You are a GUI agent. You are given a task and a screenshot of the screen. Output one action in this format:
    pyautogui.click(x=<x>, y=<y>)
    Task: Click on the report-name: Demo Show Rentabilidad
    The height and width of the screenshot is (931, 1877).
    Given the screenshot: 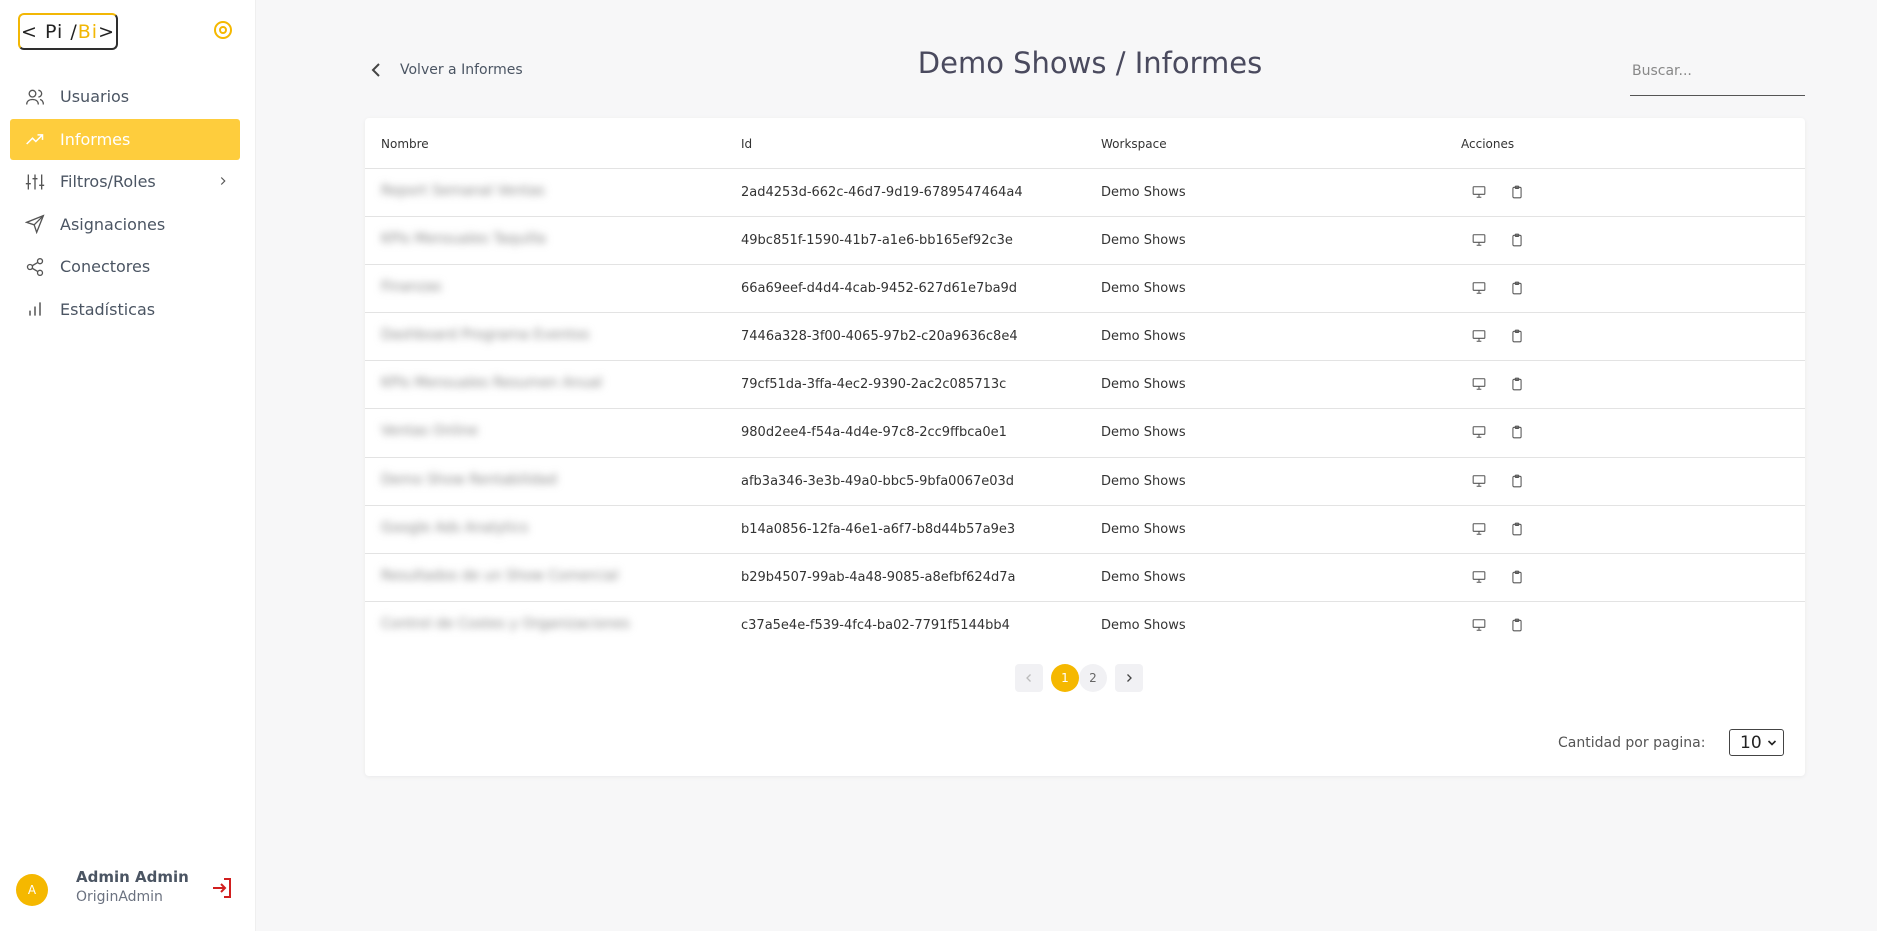 What is the action you would take?
    pyautogui.click(x=469, y=479)
    